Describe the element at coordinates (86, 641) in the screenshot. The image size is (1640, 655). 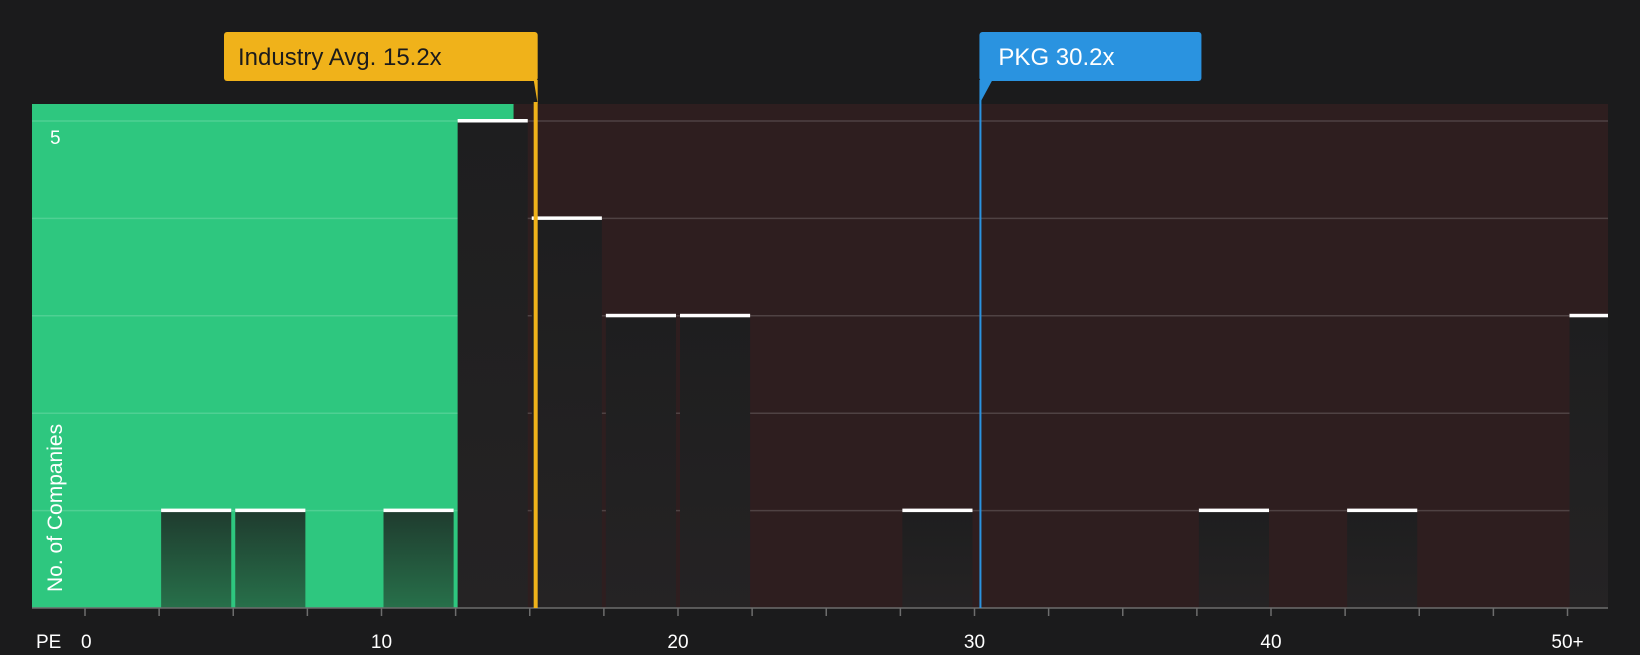
I see `x-tick-label: 0` at that location.